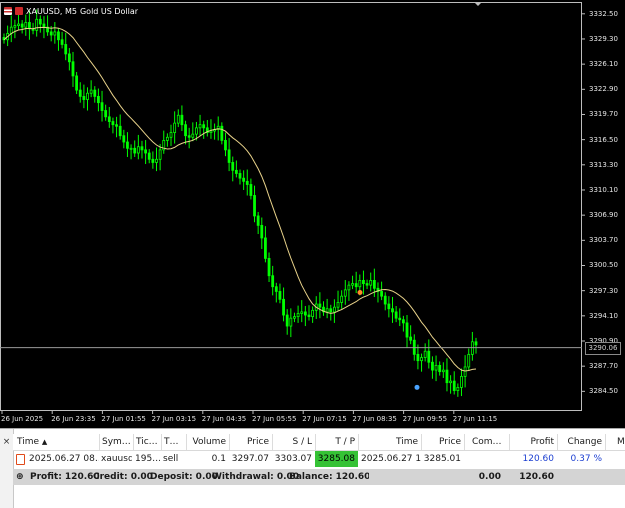 The height and width of the screenshot is (508, 625). I want to click on trade-open-price: 3297.07, so click(250, 459).